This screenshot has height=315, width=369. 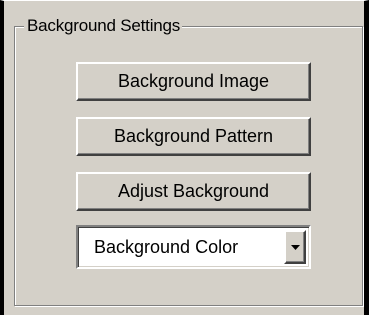 I want to click on chevron-down-icon, so click(x=295, y=247).